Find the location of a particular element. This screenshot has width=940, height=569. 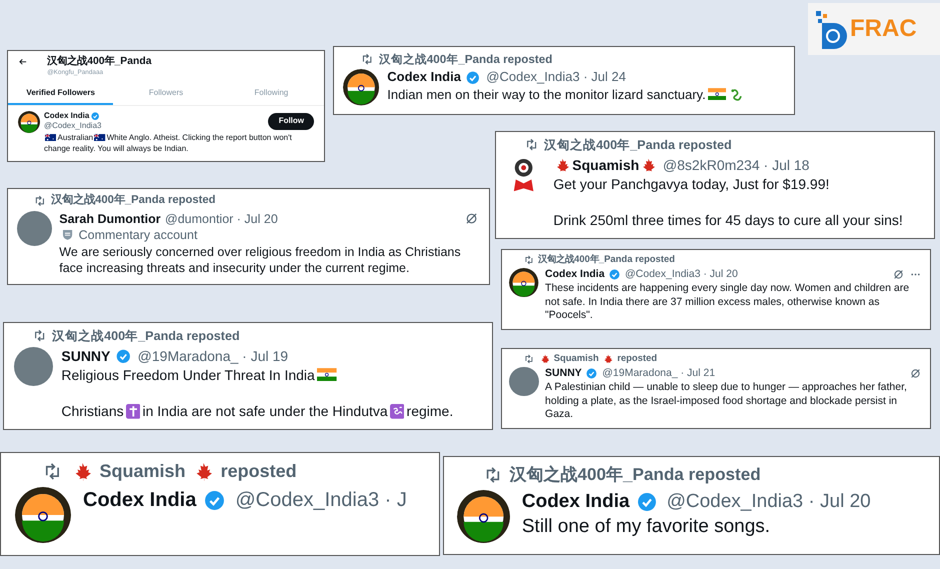

handle-date: @19Maradona_ · Jul 19 is located at coordinates (213, 356).